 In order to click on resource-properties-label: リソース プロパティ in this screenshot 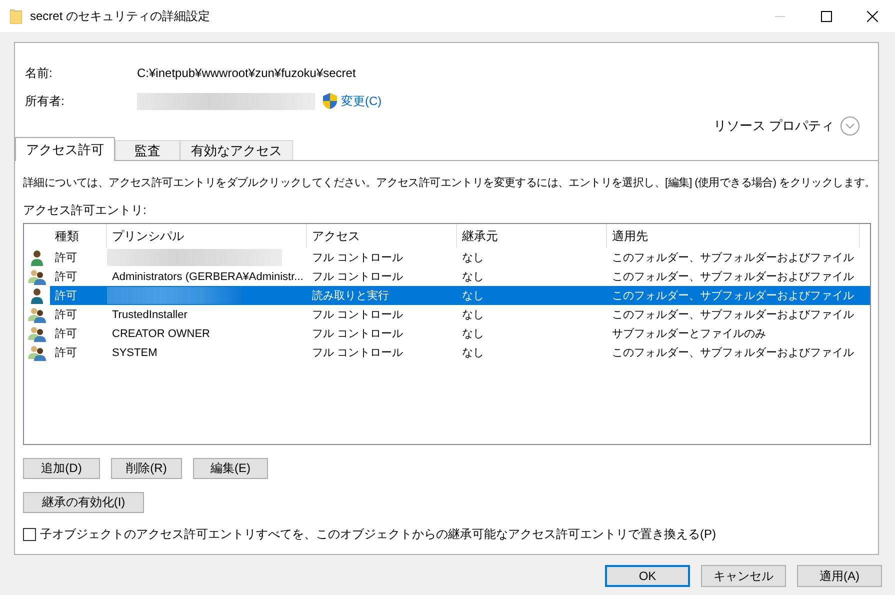, I will do `click(773, 126)`.